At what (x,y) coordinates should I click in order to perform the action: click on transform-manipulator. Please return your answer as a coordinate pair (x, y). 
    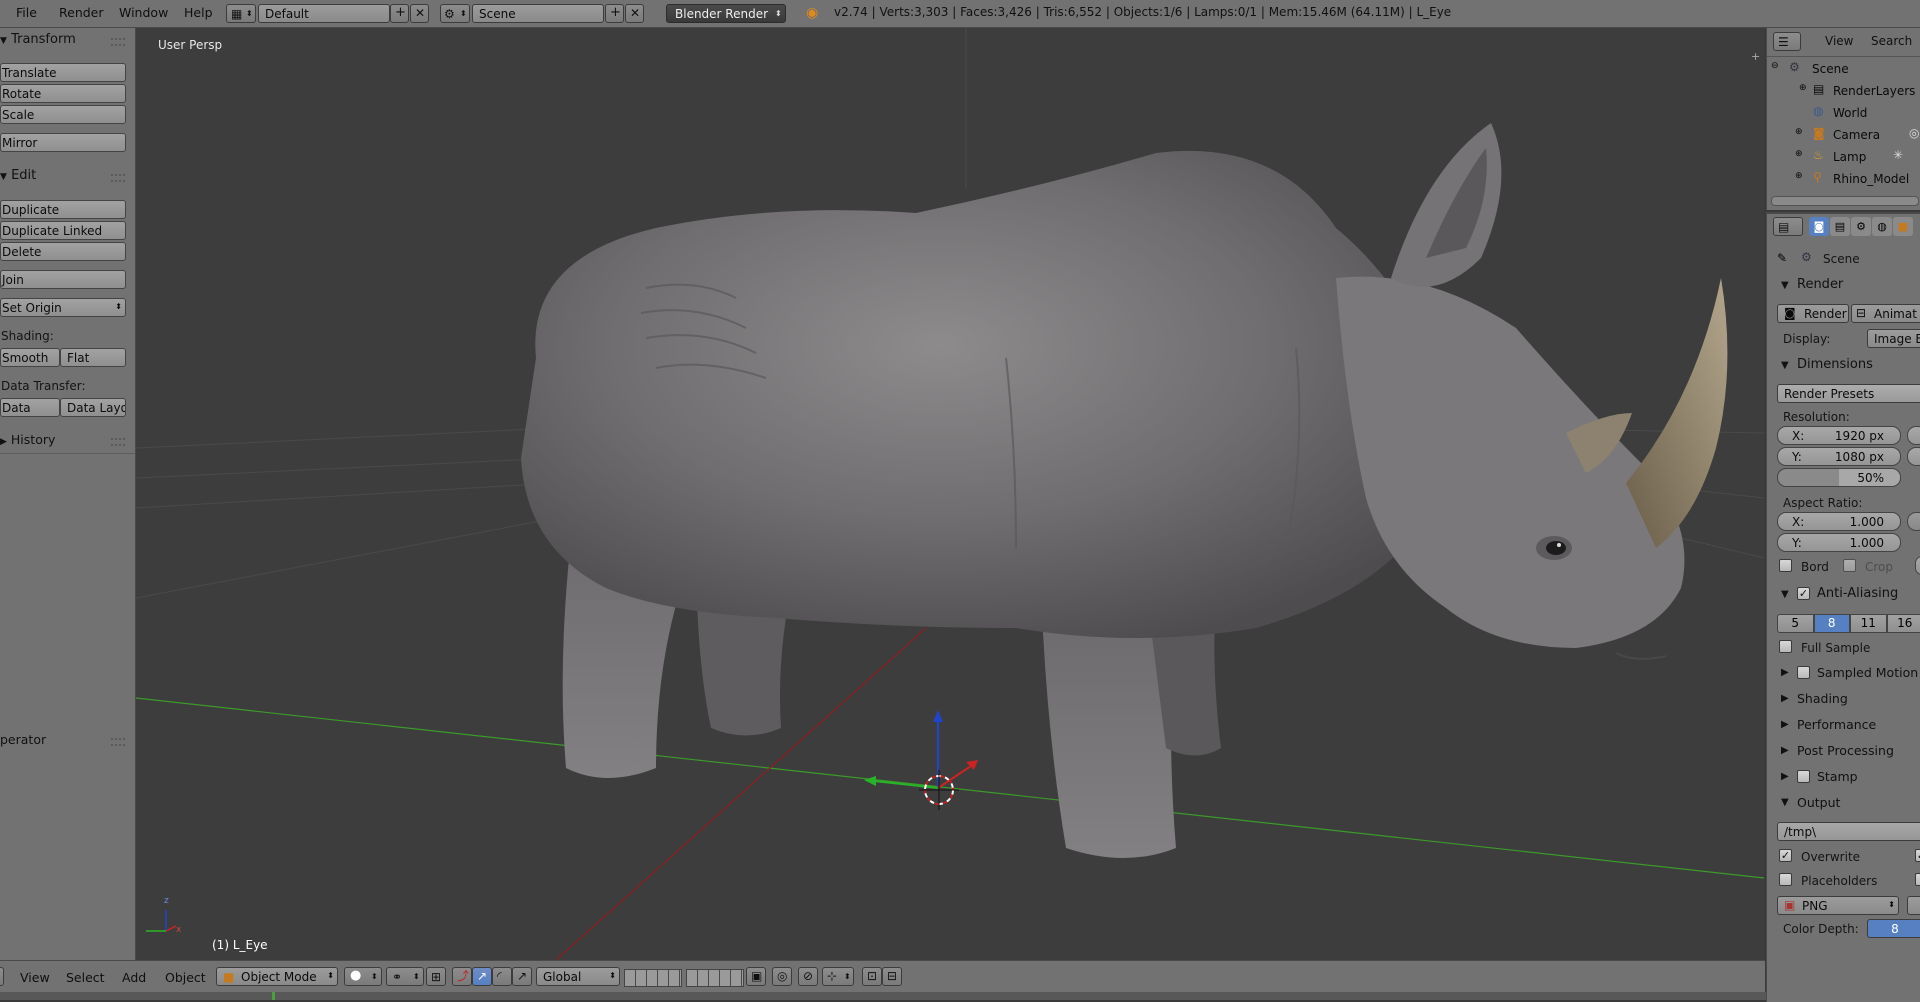
    Looking at the image, I should click on (921, 749).